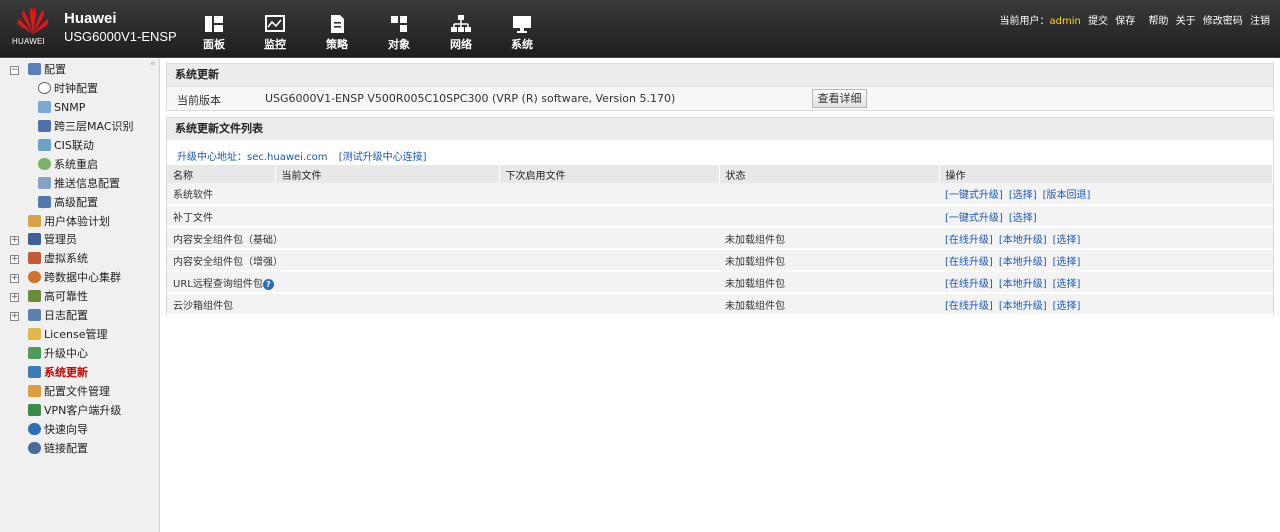  What do you see at coordinates (120, 28) in the screenshot?
I see `product-title: Huawei USG6000V1-ENSP` at bounding box center [120, 28].